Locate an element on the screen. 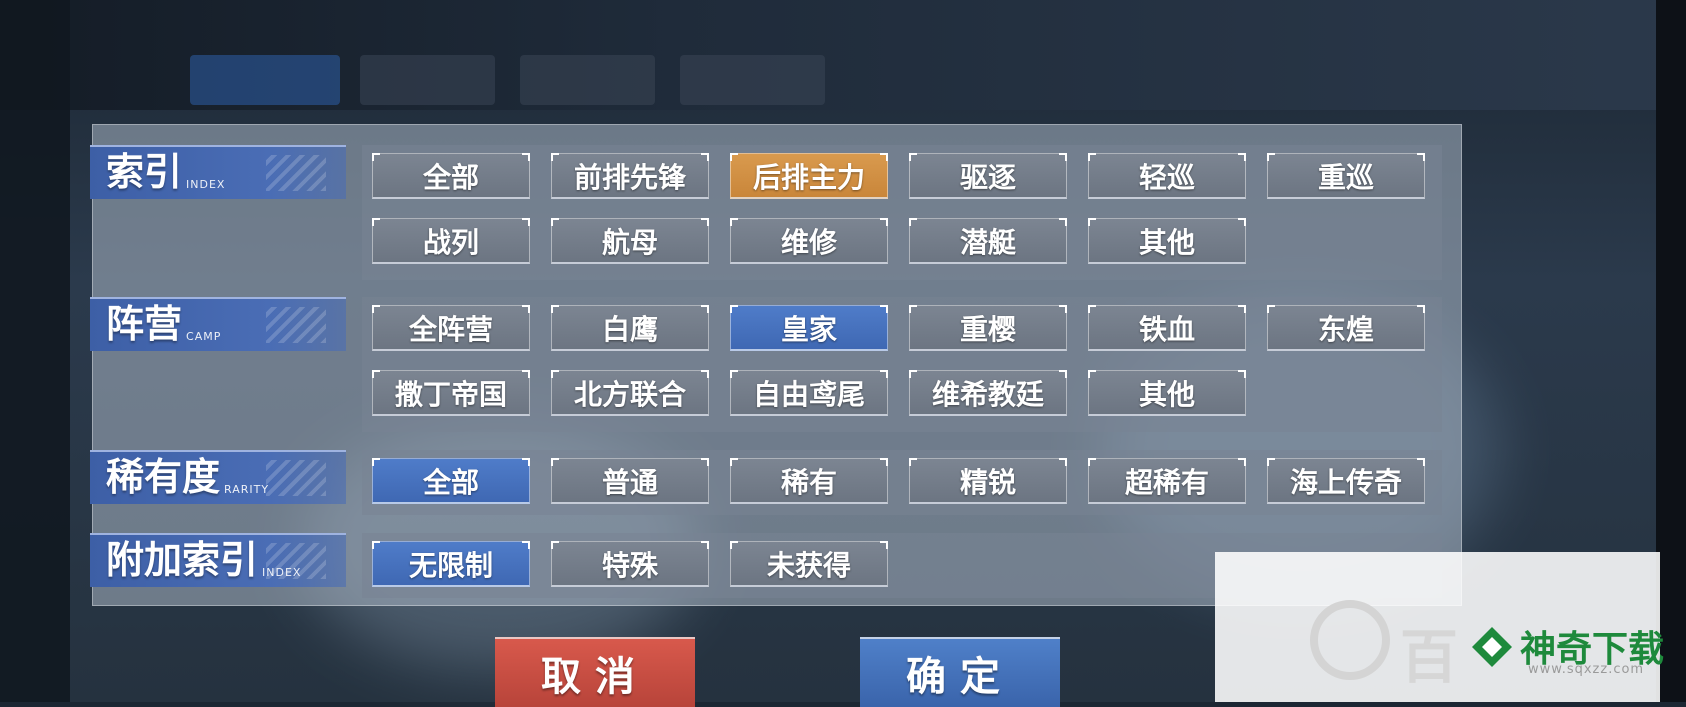 The height and width of the screenshot is (707, 1686). filter-option: 白鹰 is located at coordinates (630, 328).